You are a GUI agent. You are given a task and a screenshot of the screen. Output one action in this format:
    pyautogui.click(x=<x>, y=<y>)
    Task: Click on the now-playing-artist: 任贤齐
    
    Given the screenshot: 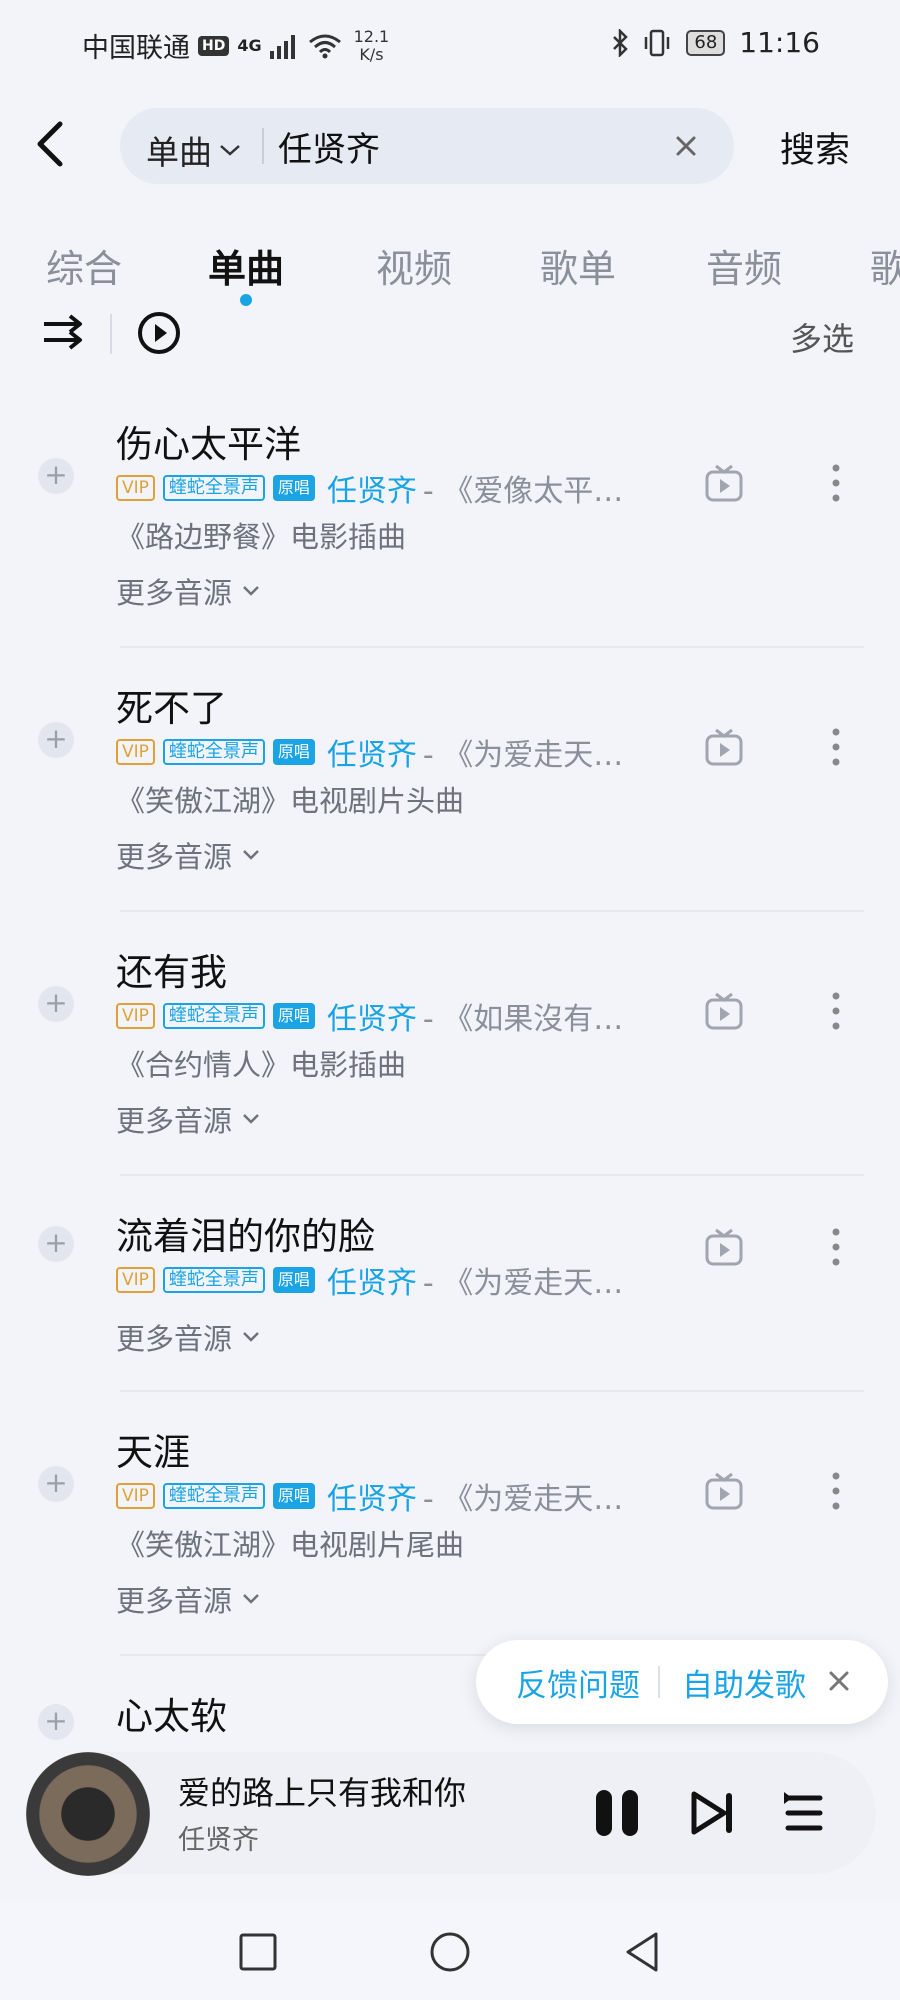 What is the action you would take?
    pyautogui.click(x=218, y=1840)
    